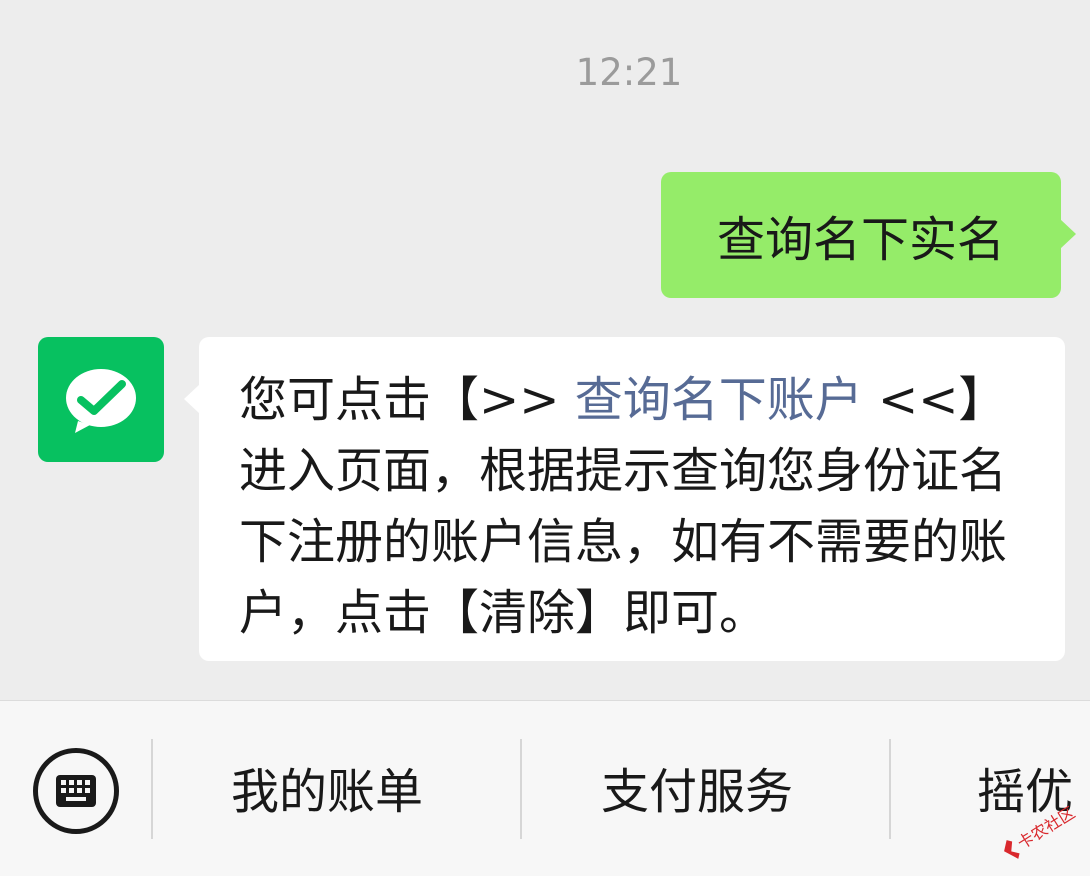 This screenshot has width=1090, height=876. What do you see at coordinates (860, 240) in the screenshot?
I see `outgoing-message-text: 查询名下实名` at bounding box center [860, 240].